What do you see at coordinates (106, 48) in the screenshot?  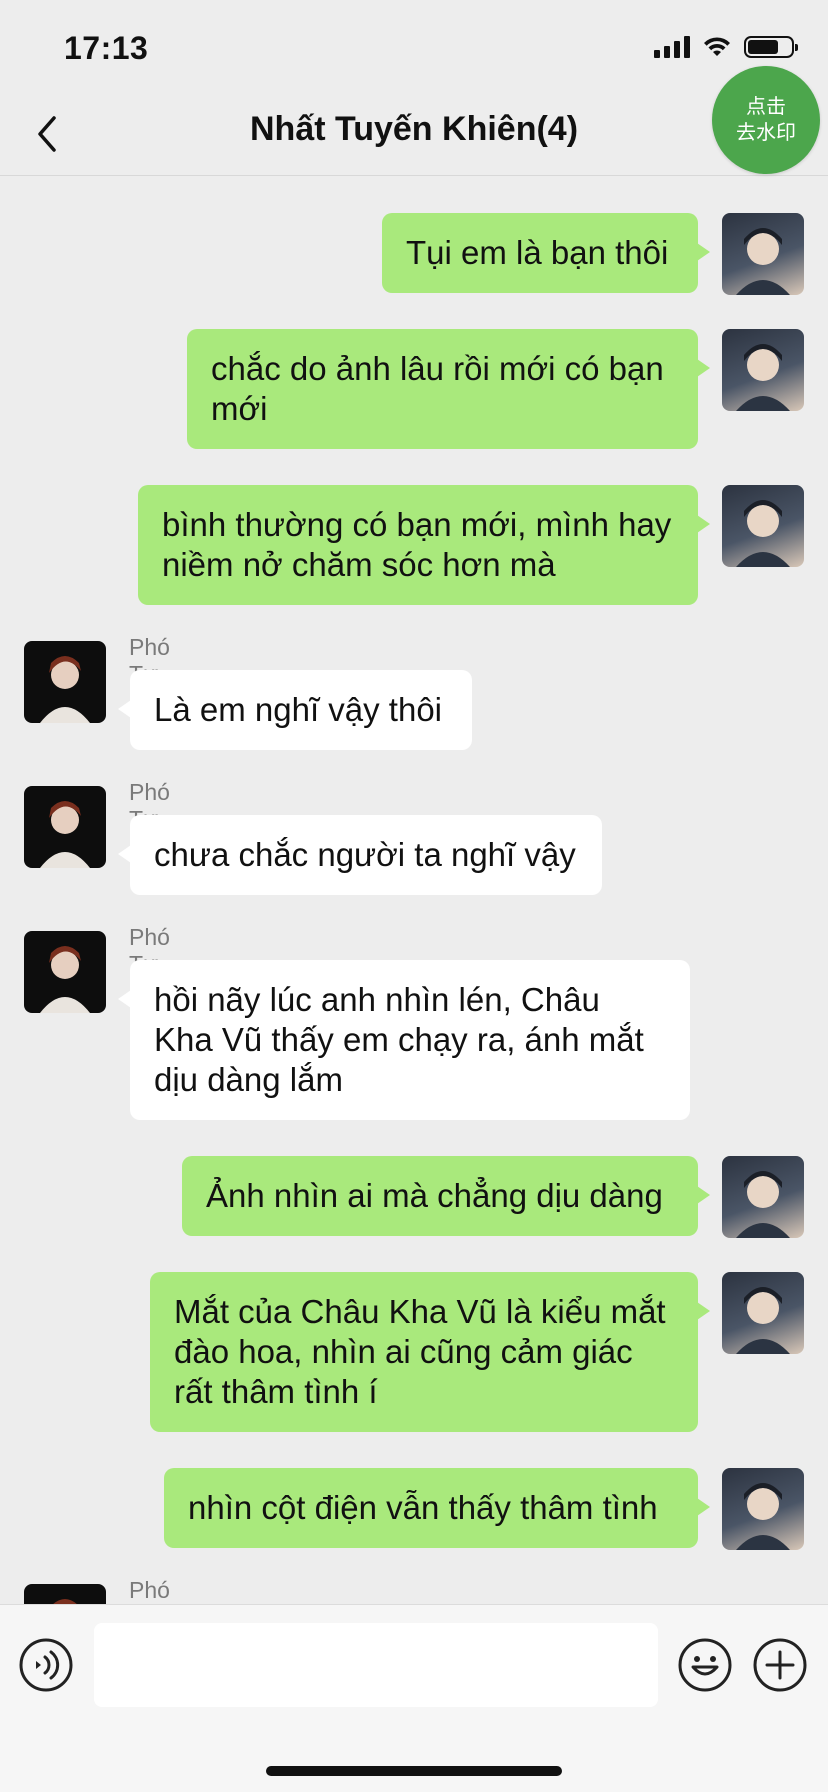 I see `status-time: 17:13` at bounding box center [106, 48].